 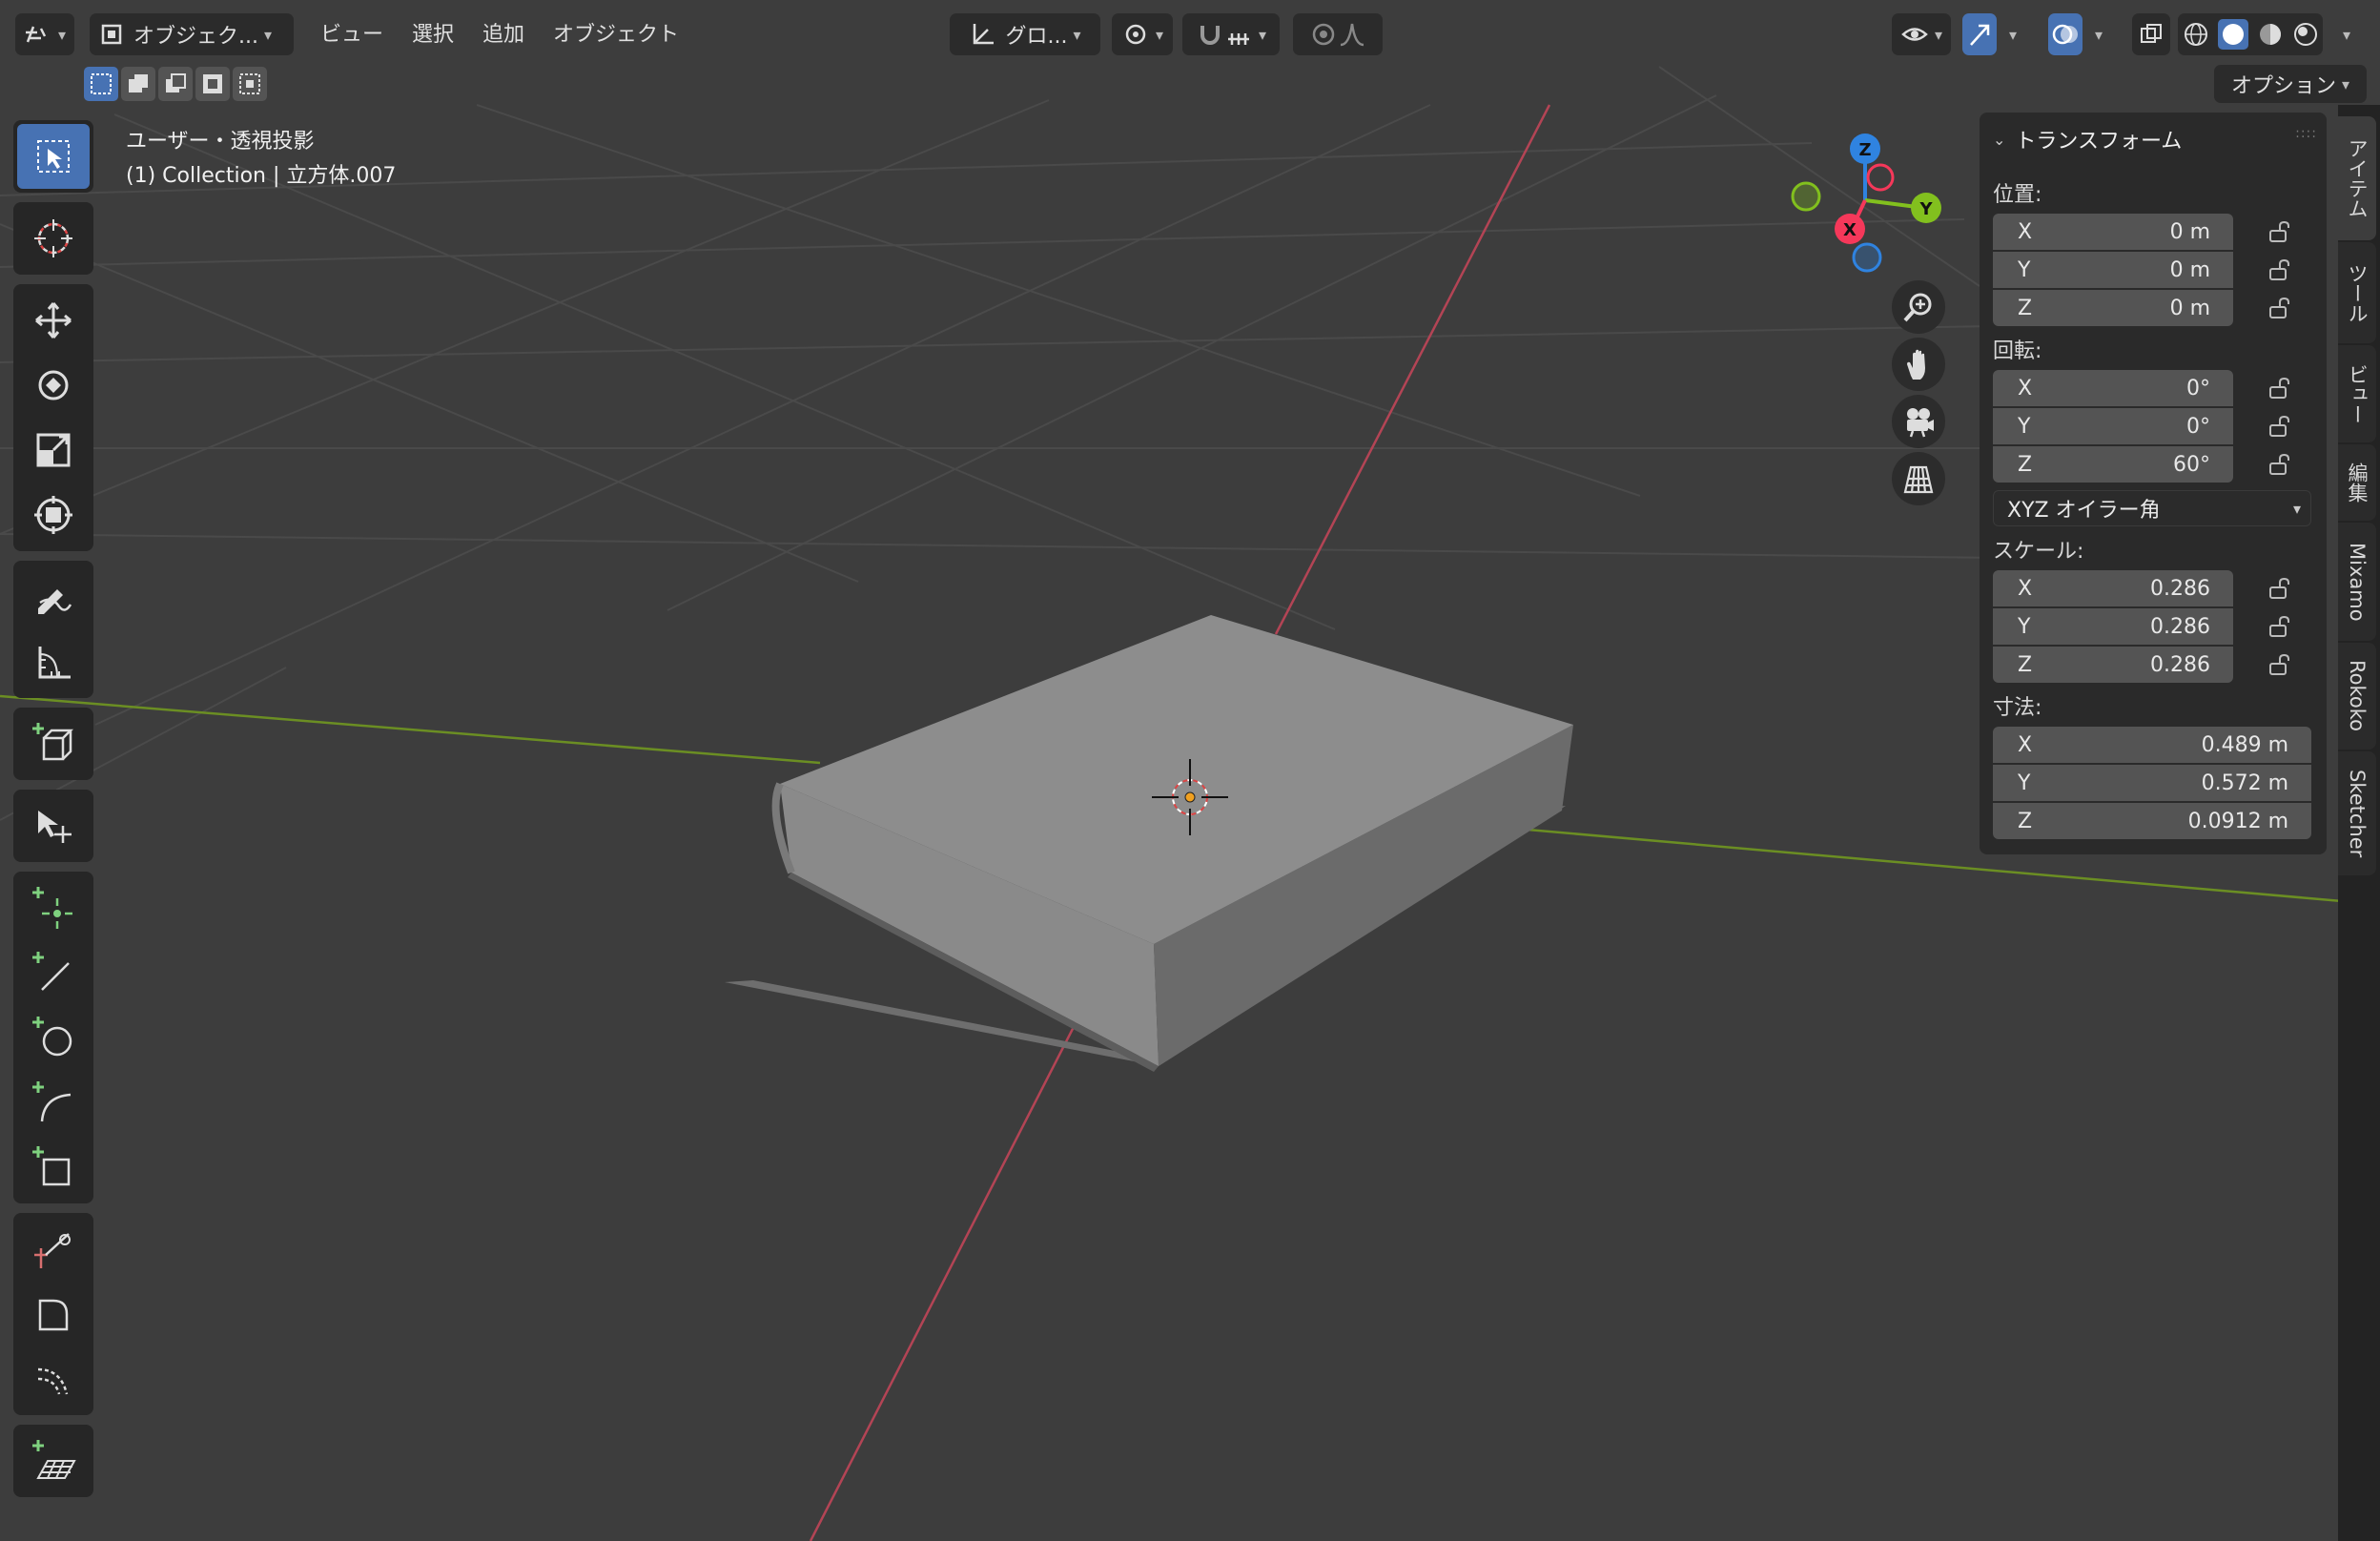 What do you see at coordinates (2087, 139) in the screenshot?
I see `transform-panel-header: ⌄ トランスフォーム` at bounding box center [2087, 139].